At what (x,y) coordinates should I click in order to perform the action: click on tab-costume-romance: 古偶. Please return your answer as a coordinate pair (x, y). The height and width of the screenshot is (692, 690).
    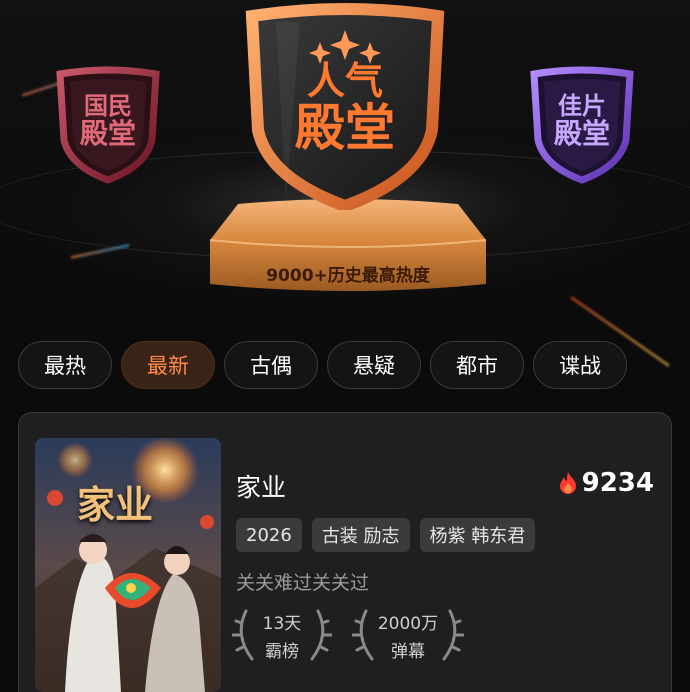
    Looking at the image, I should click on (271, 365).